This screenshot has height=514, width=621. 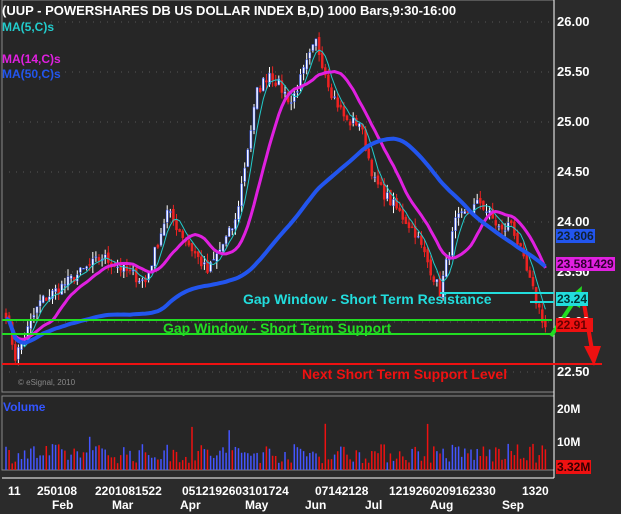 I want to click on next-support-label: Next Short Term Support Level, so click(x=405, y=374).